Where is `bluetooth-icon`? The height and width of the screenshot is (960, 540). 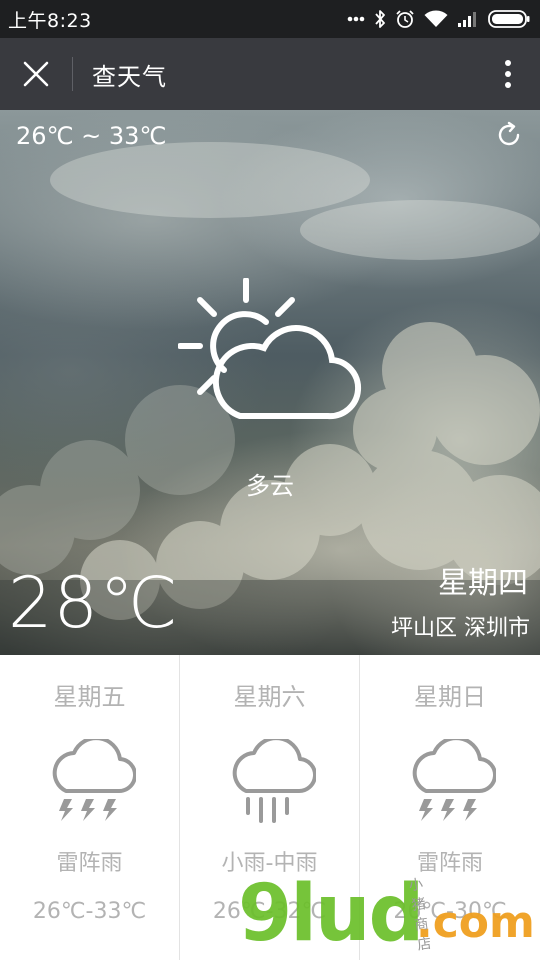
bluetooth-icon is located at coordinates (380, 19).